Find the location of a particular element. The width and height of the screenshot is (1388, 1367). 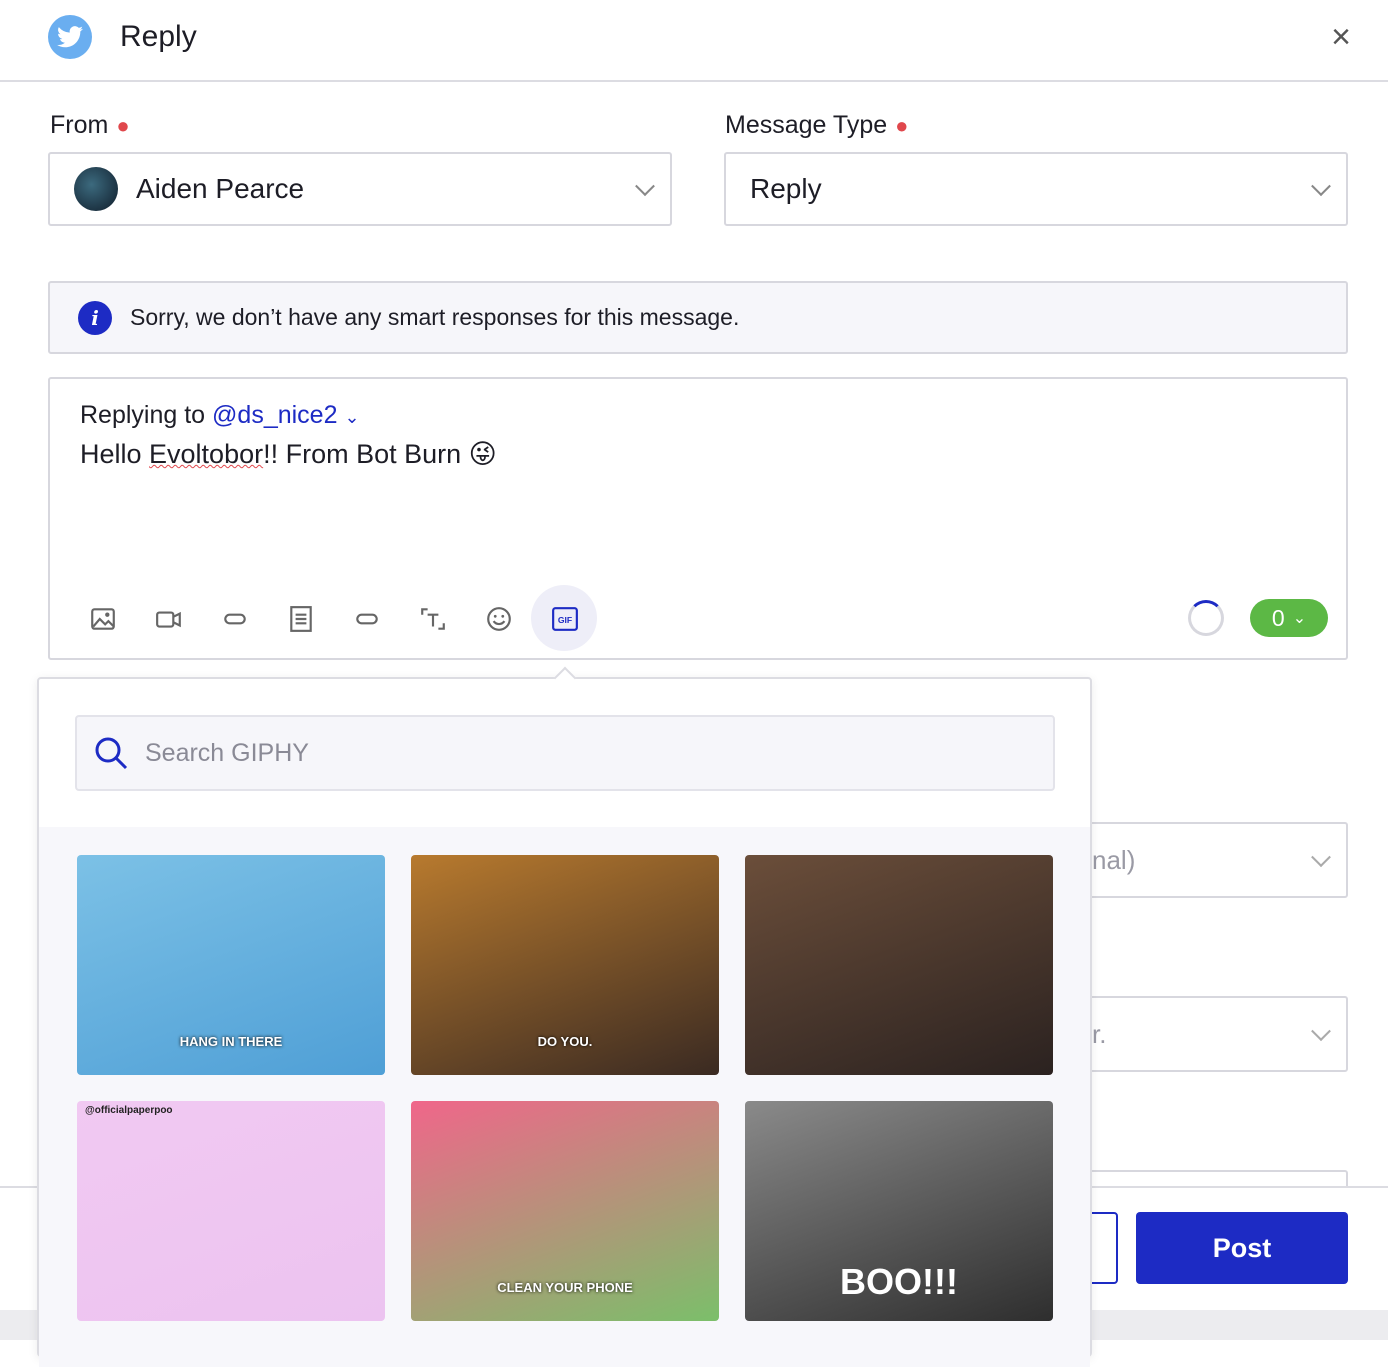

from-label: From ● is located at coordinates (90, 125).